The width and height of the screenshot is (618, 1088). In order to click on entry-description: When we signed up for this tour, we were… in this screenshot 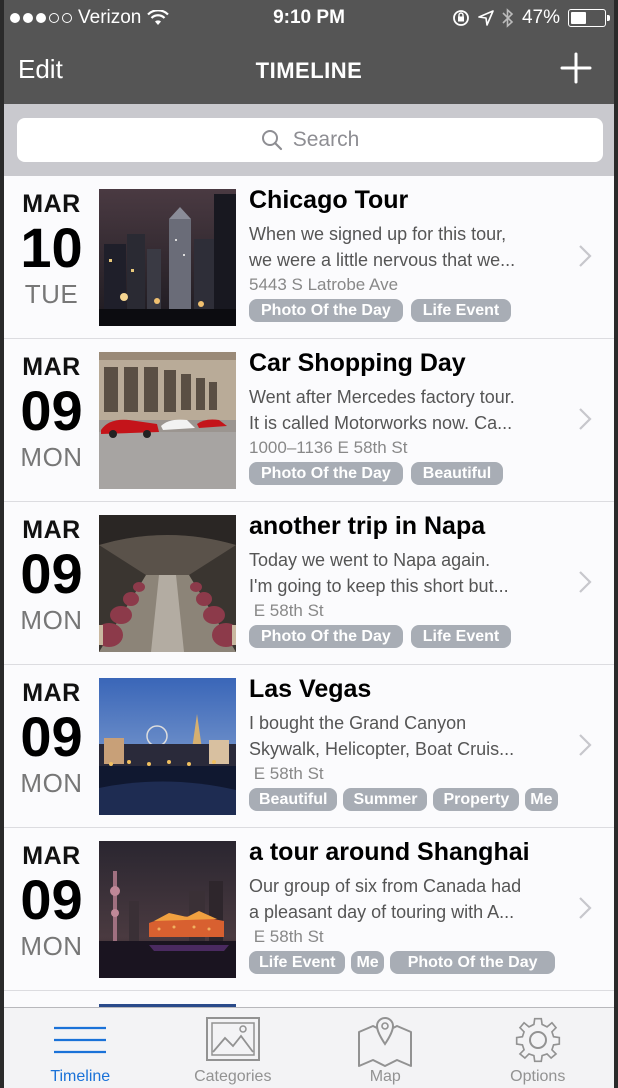, I will do `click(409, 247)`.